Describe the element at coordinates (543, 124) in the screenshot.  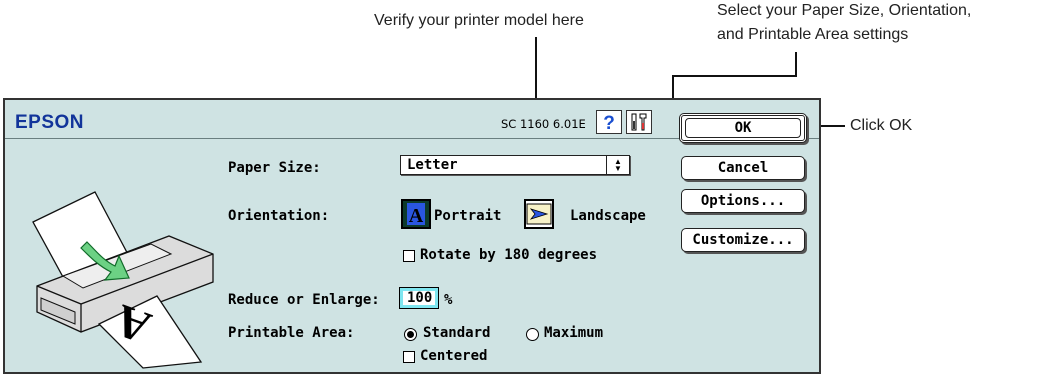
I see `printer-model-version: SC 1160 6.01E` at that location.